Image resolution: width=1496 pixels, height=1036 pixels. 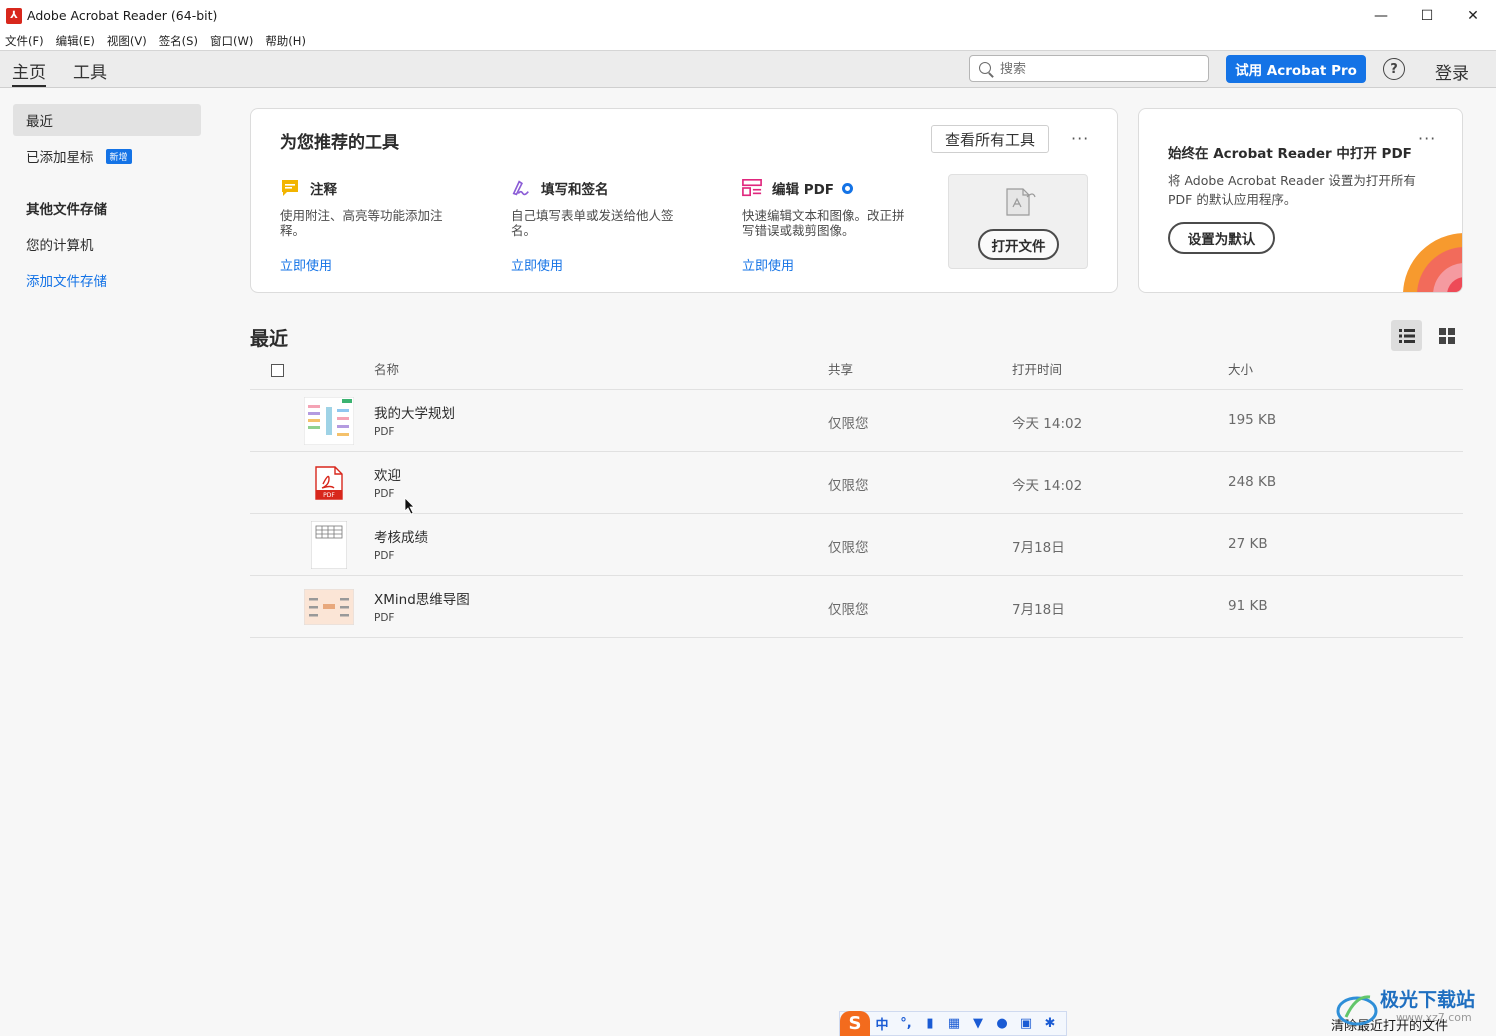 What do you see at coordinates (840, 368) in the screenshot?
I see `column-header-shared: 共享` at bounding box center [840, 368].